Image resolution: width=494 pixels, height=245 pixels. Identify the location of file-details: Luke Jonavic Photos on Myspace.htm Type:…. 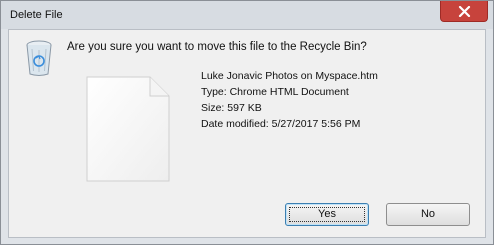
(289, 100).